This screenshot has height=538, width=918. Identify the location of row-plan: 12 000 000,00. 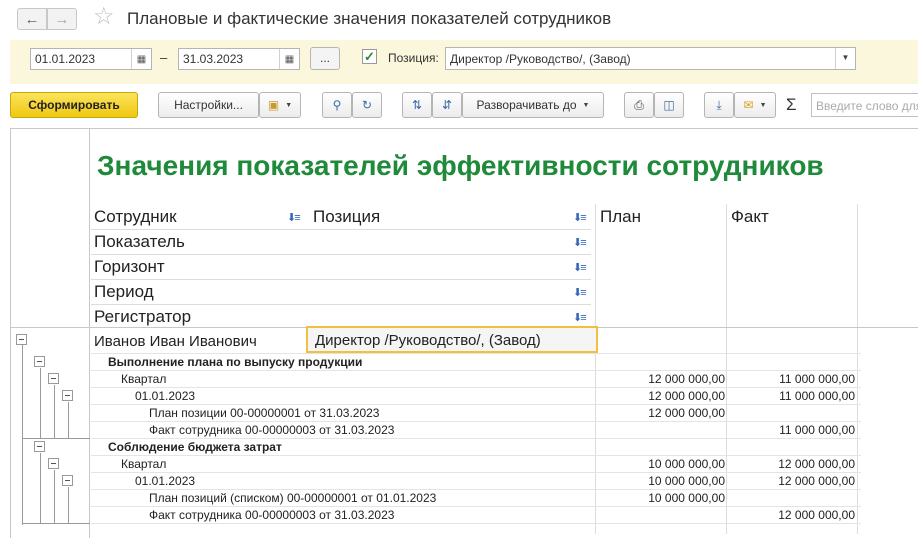
(686, 413).